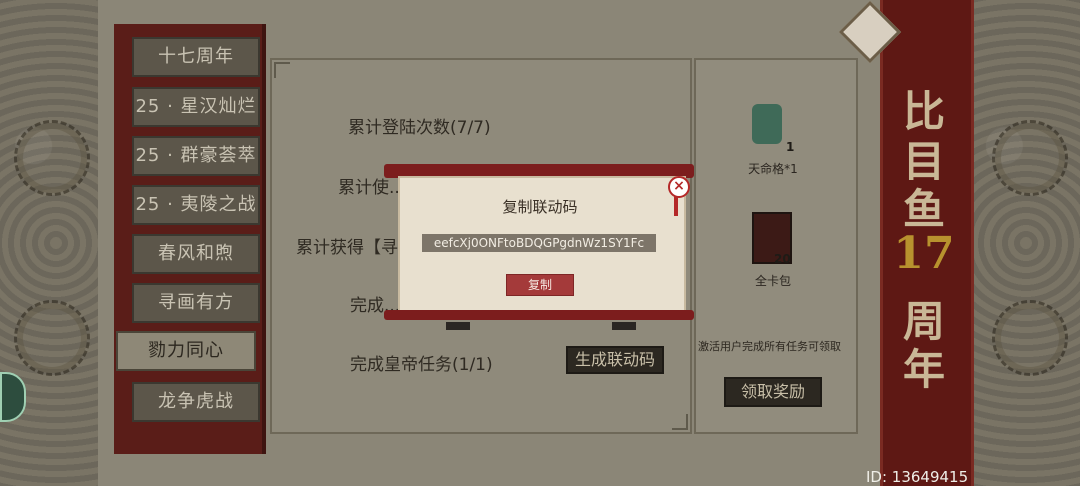 This screenshot has height=486, width=1080. What do you see at coordinates (540, 285) in the screenshot?
I see `copy-button: 复制` at bounding box center [540, 285].